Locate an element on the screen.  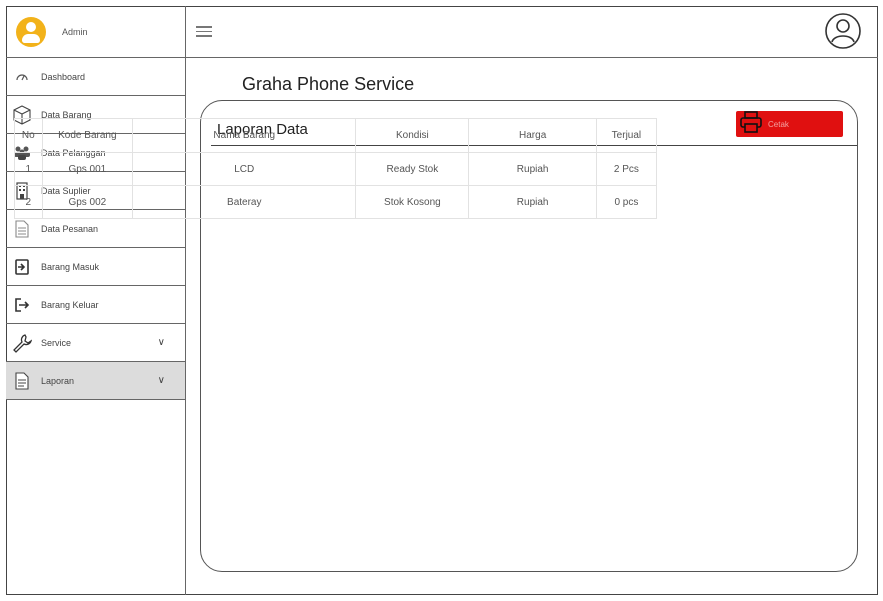
print-button-label: Cetak is located at coordinates (778, 124).